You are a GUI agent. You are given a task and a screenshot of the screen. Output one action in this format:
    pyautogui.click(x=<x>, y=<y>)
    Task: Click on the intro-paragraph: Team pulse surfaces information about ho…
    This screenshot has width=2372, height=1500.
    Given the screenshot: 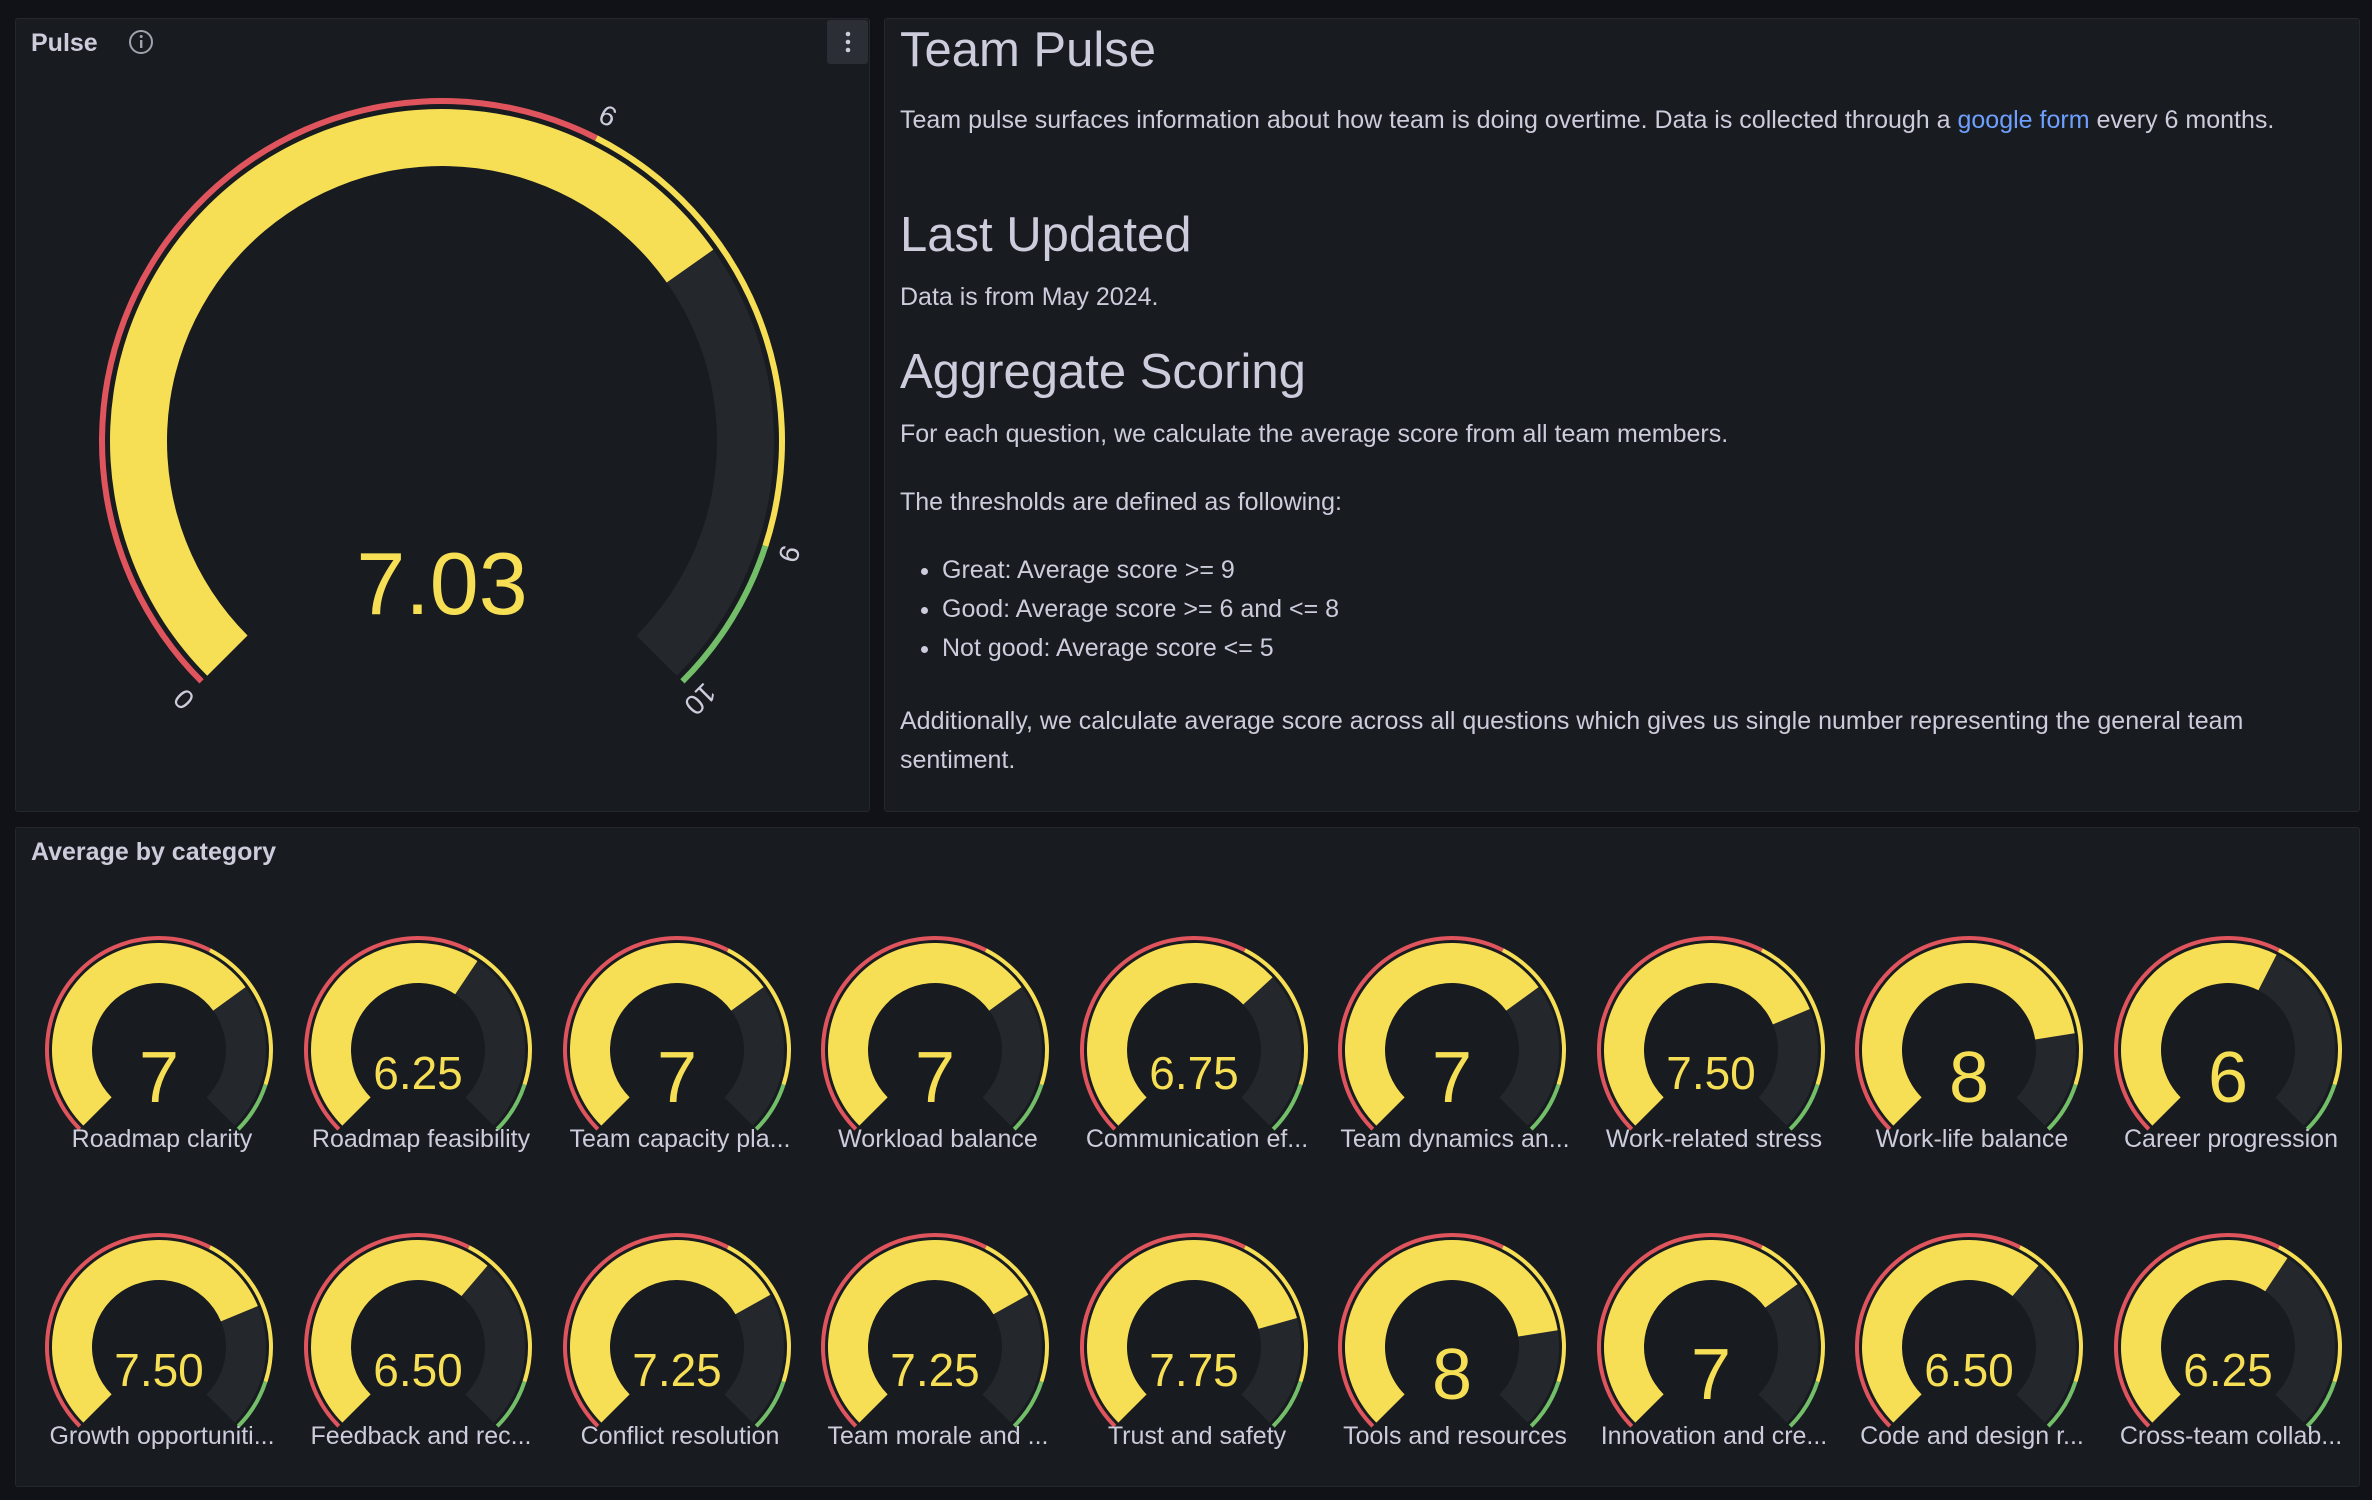 What is the action you would take?
    pyautogui.click(x=1622, y=120)
    